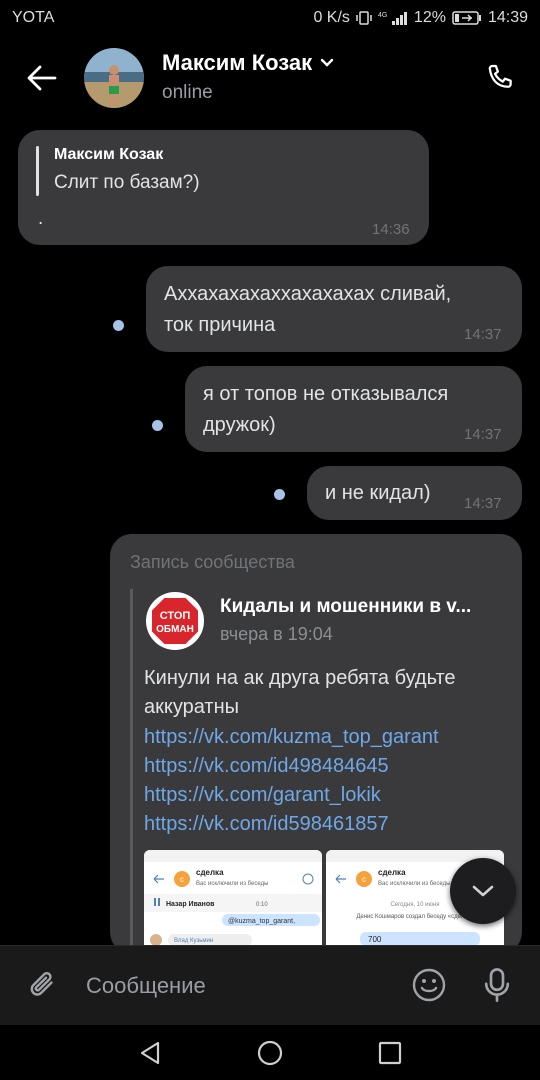 This screenshot has height=1080, width=540. Describe the element at coordinates (187, 92) in the screenshot. I see `contact-status: online` at that location.